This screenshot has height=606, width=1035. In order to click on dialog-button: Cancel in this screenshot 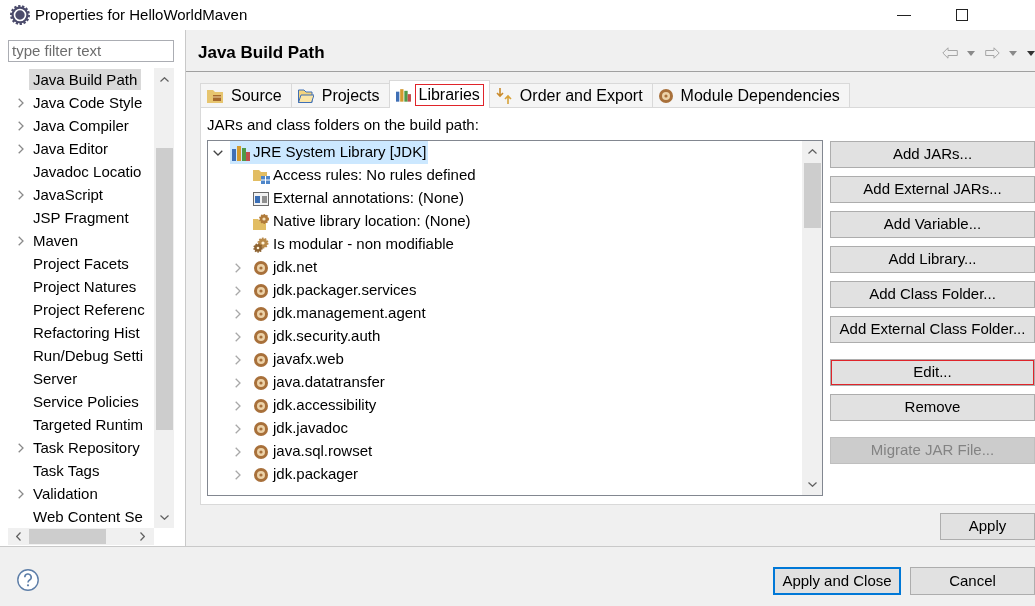, I will do `click(972, 581)`.